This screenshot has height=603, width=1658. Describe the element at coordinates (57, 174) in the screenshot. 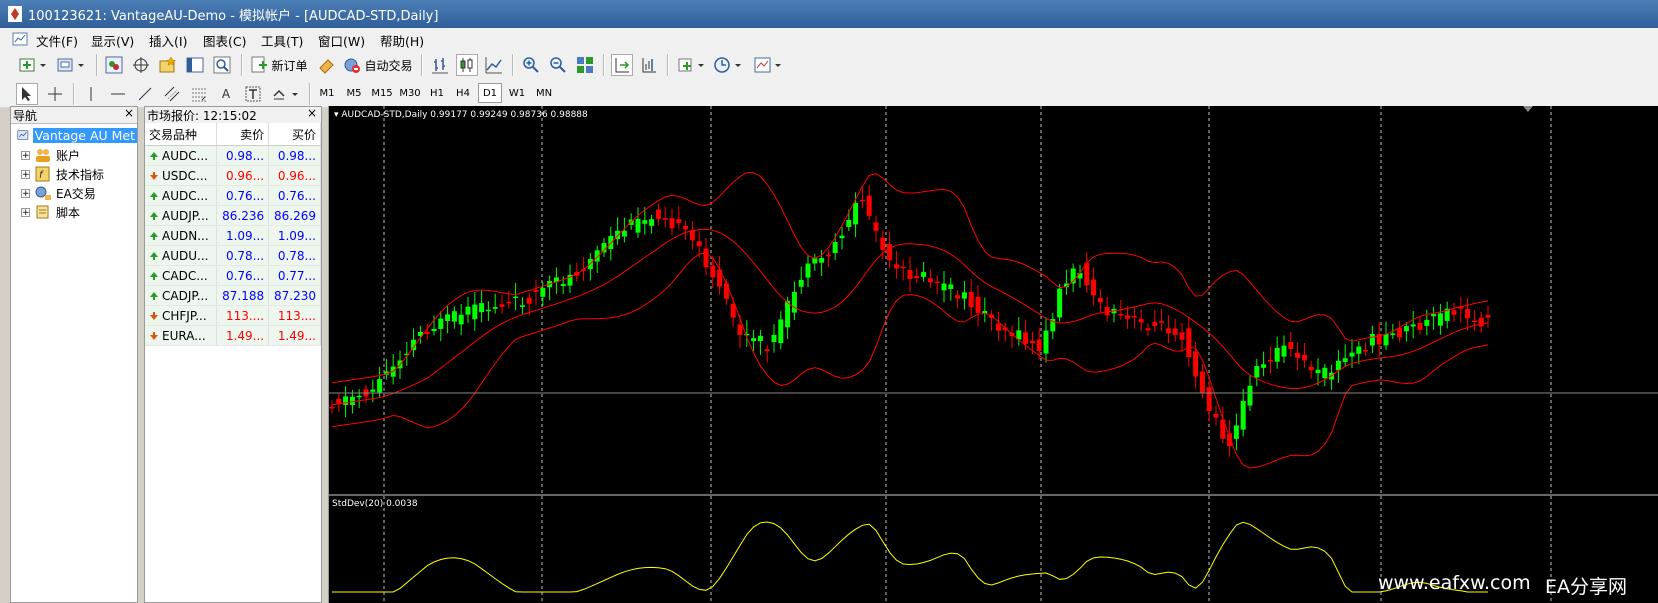

I see `navigator-item-indicators: + f 技术指标` at that location.